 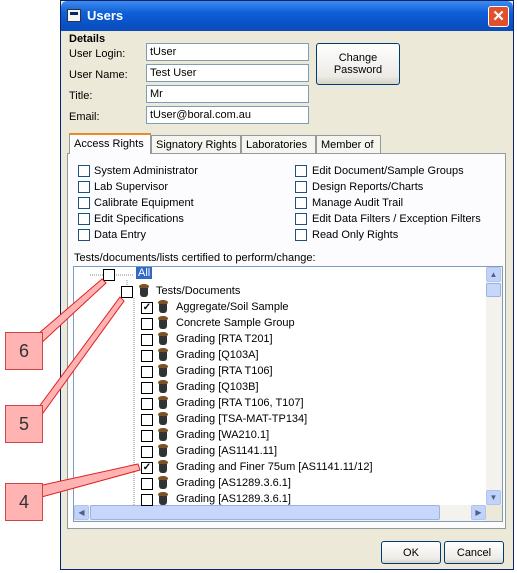 What do you see at coordinates (301, 219) in the screenshot?
I see `edit-data-filters-checkbox` at bounding box center [301, 219].